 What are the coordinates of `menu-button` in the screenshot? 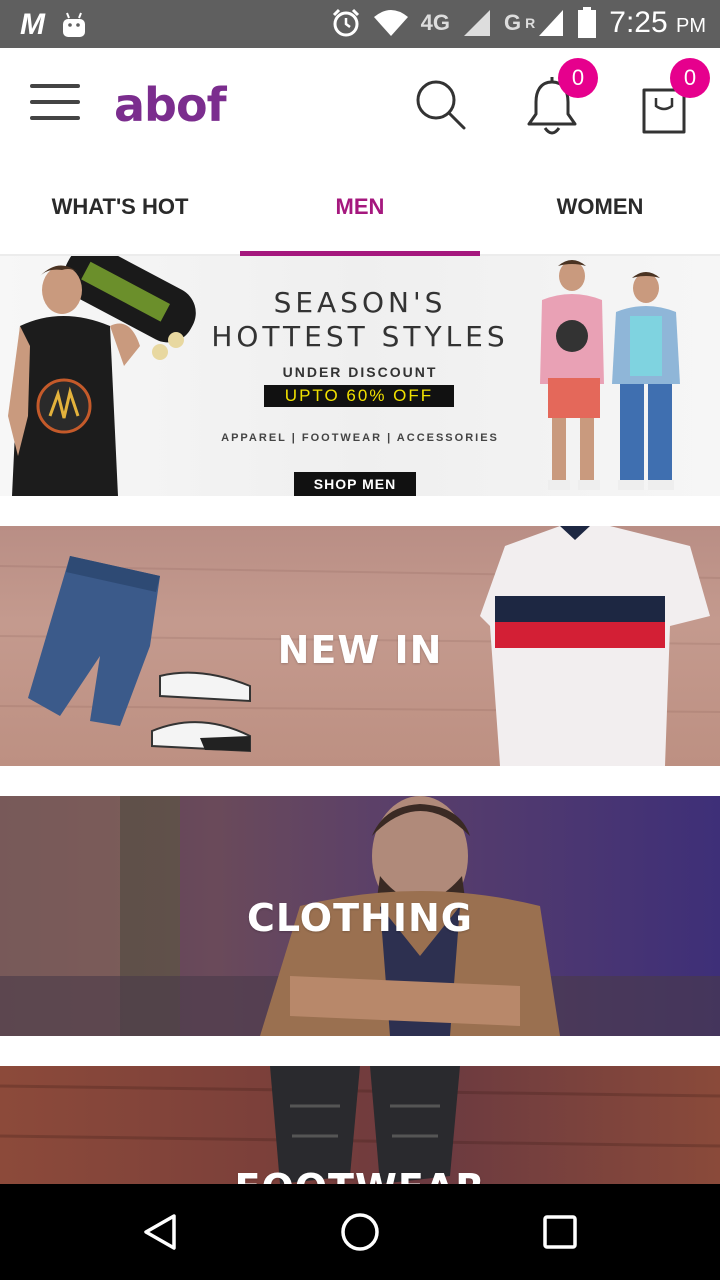 It's located at (55, 104).